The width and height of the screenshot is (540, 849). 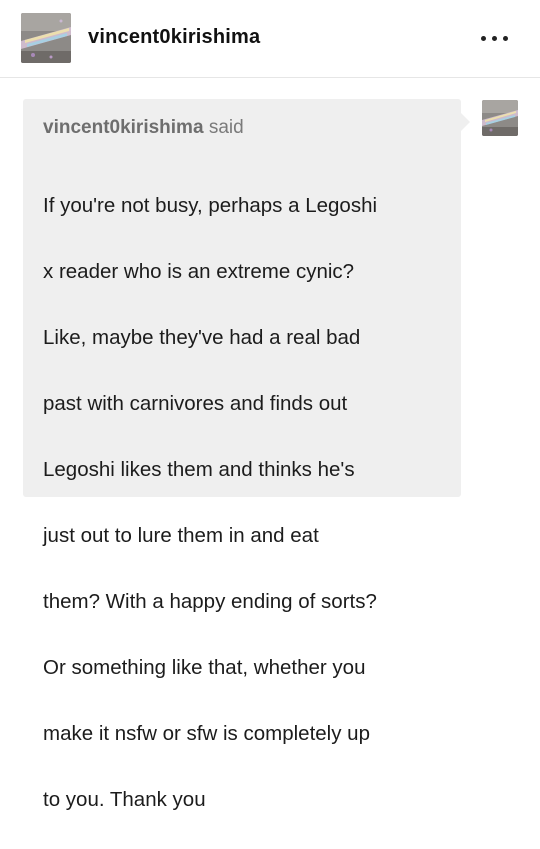 What do you see at coordinates (199, 271) in the screenshot?
I see `question-line: x reader who is an extreme cynic?` at bounding box center [199, 271].